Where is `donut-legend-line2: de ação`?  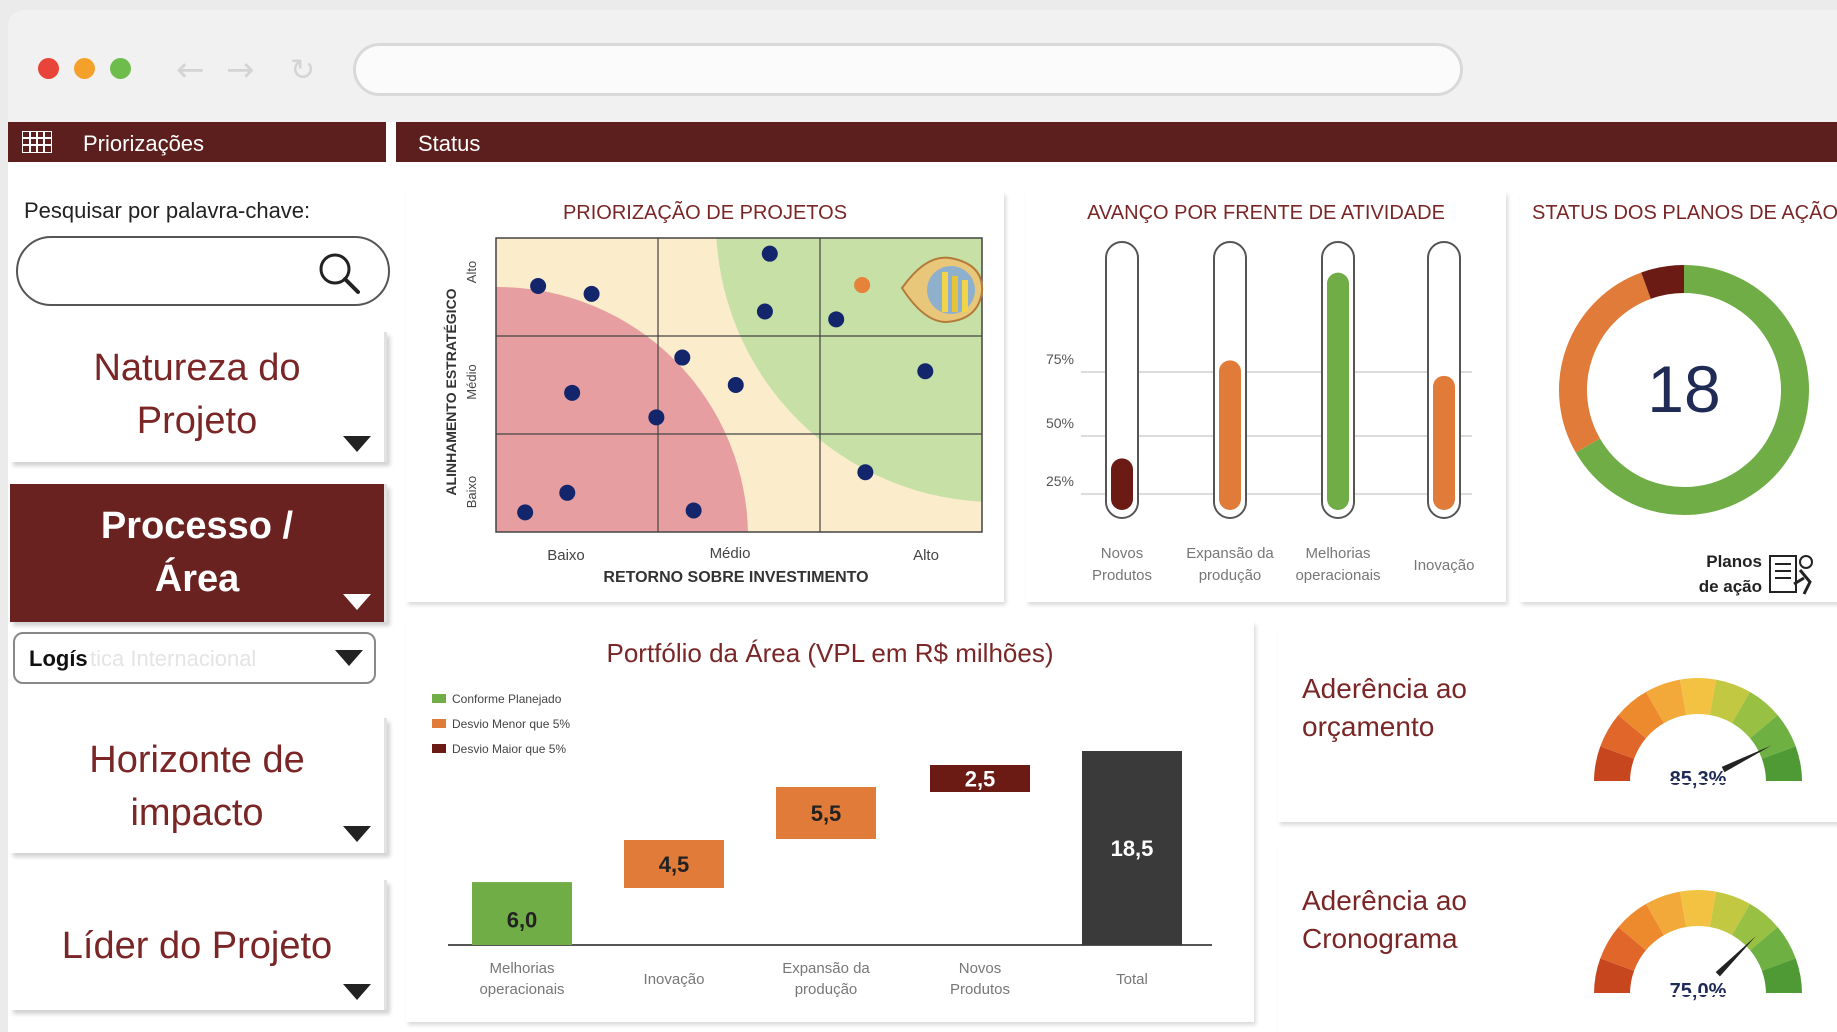 donut-legend-line2: de ação is located at coordinates (1730, 586).